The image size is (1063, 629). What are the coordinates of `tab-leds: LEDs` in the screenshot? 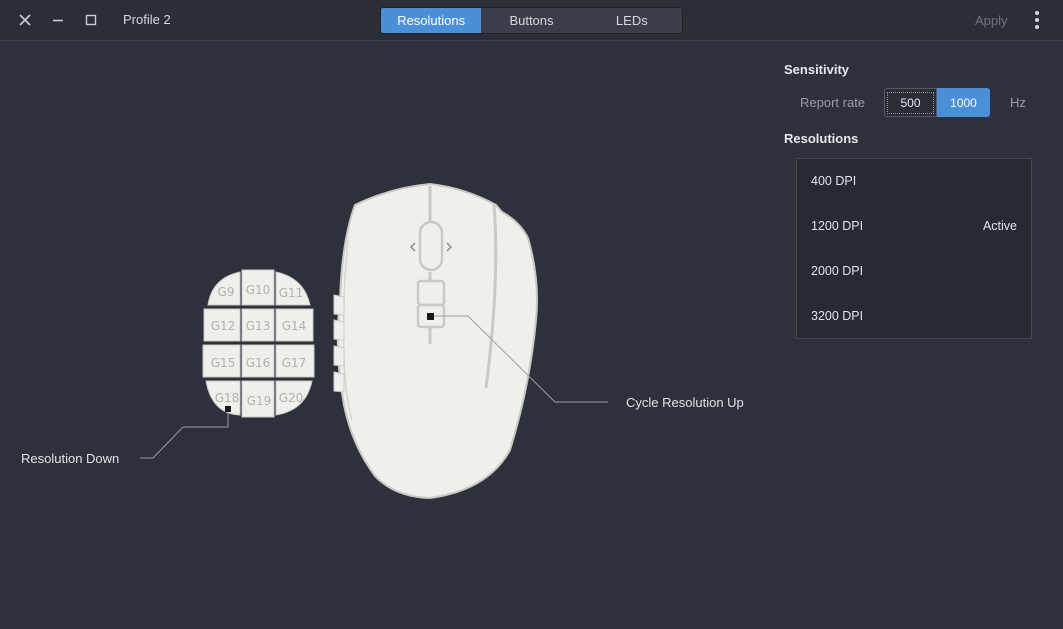 It's located at (632, 20).